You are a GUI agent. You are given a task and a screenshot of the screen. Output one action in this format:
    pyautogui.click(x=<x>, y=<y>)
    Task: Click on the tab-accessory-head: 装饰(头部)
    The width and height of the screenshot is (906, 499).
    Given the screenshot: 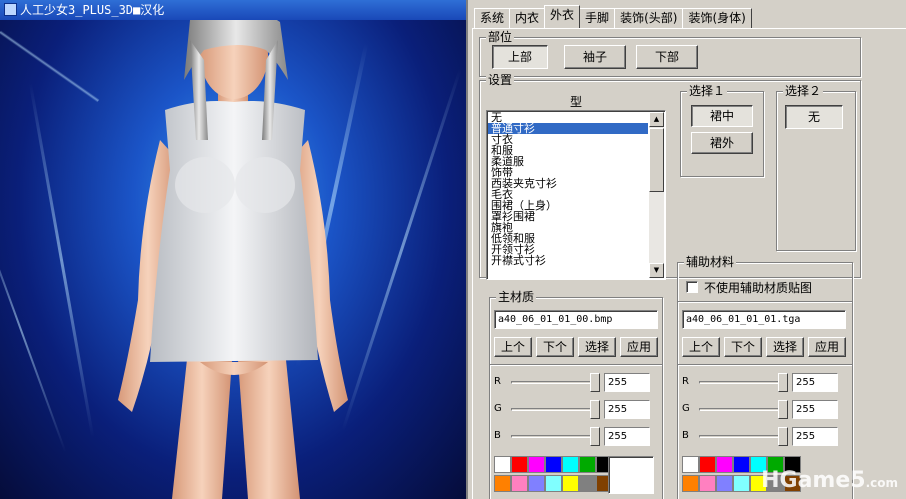 What is the action you would take?
    pyautogui.click(x=649, y=18)
    